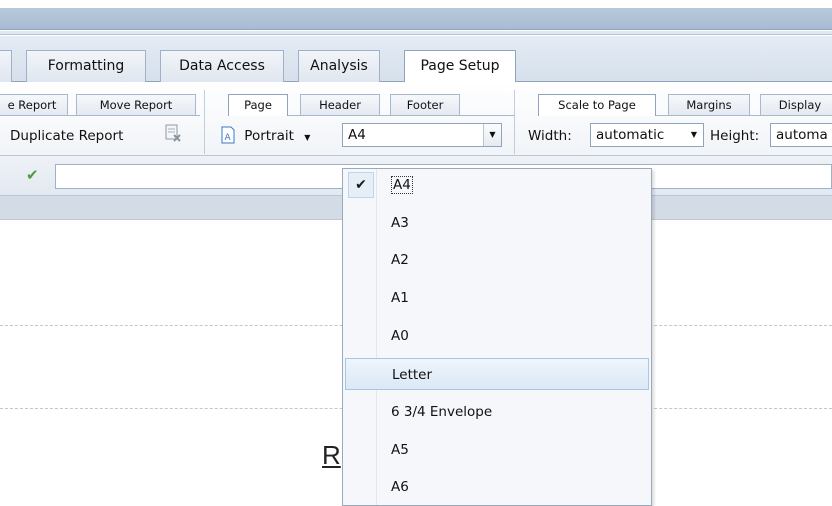 The height and width of the screenshot is (506, 832). Describe the element at coordinates (400, 336) in the screenshot. I see `menu-item-label: A0` at that location.